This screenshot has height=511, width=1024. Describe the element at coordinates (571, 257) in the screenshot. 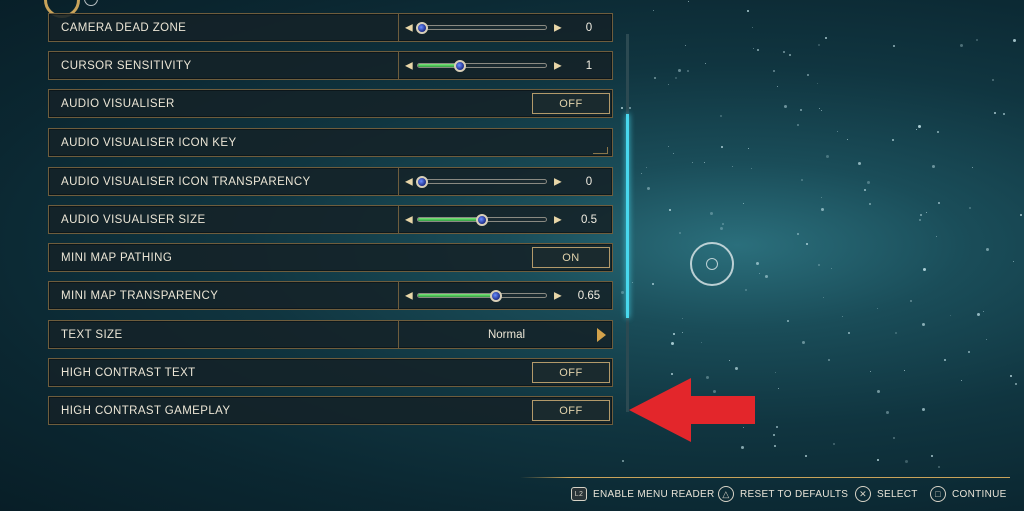

I see `mini-map-pathing-toggle: ON` at that location.